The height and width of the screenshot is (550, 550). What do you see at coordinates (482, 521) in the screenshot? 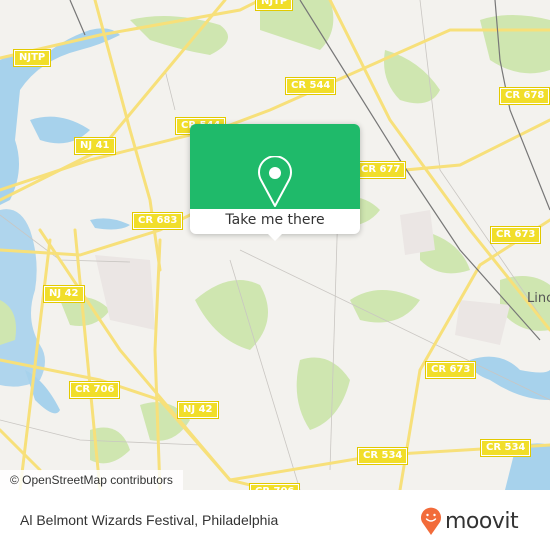
I see `moovit-wordmark: moovit` at bounding box center [482, 521].